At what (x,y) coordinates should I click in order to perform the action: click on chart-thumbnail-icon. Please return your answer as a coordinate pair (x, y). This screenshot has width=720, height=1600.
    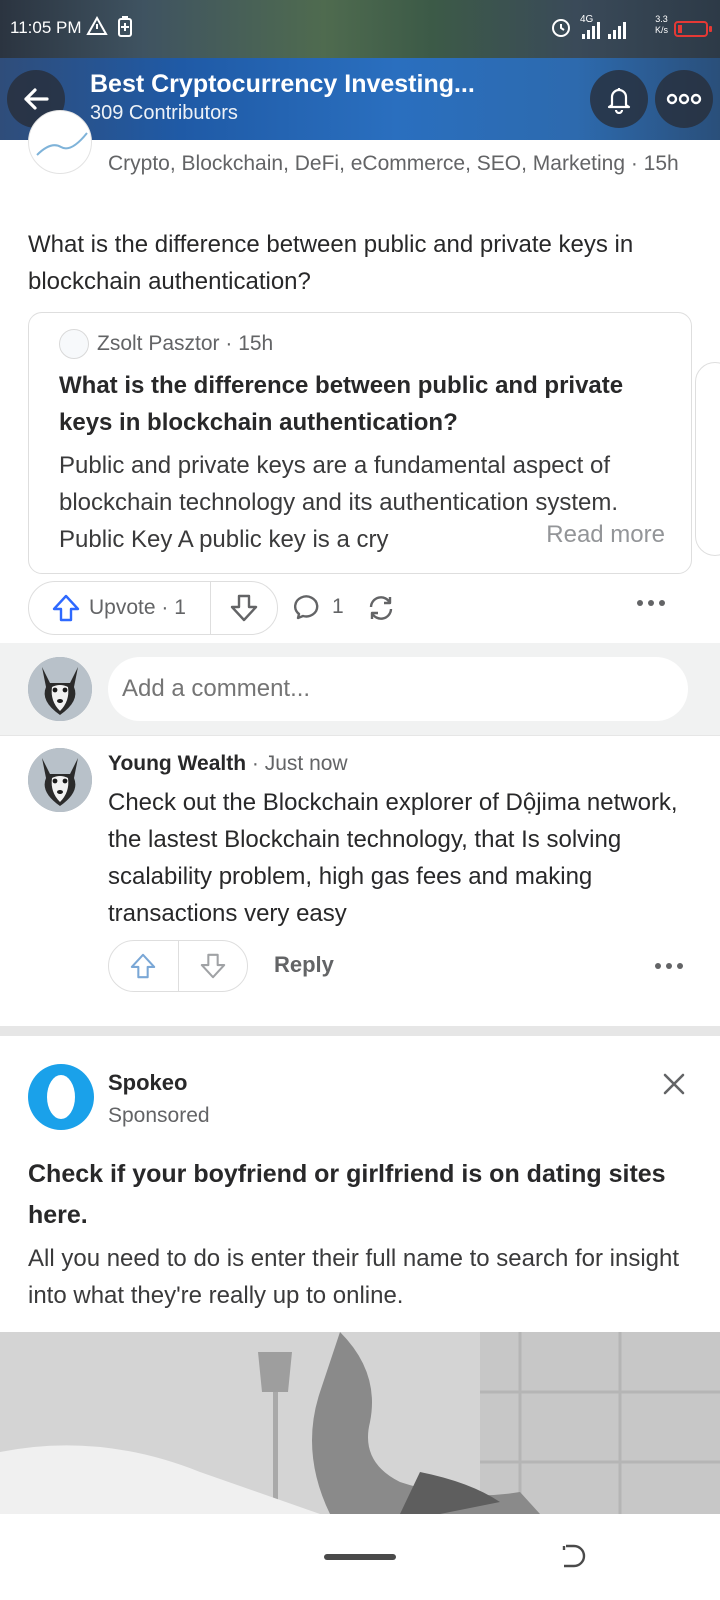
    Looking at the image, I should click on (62, 144).